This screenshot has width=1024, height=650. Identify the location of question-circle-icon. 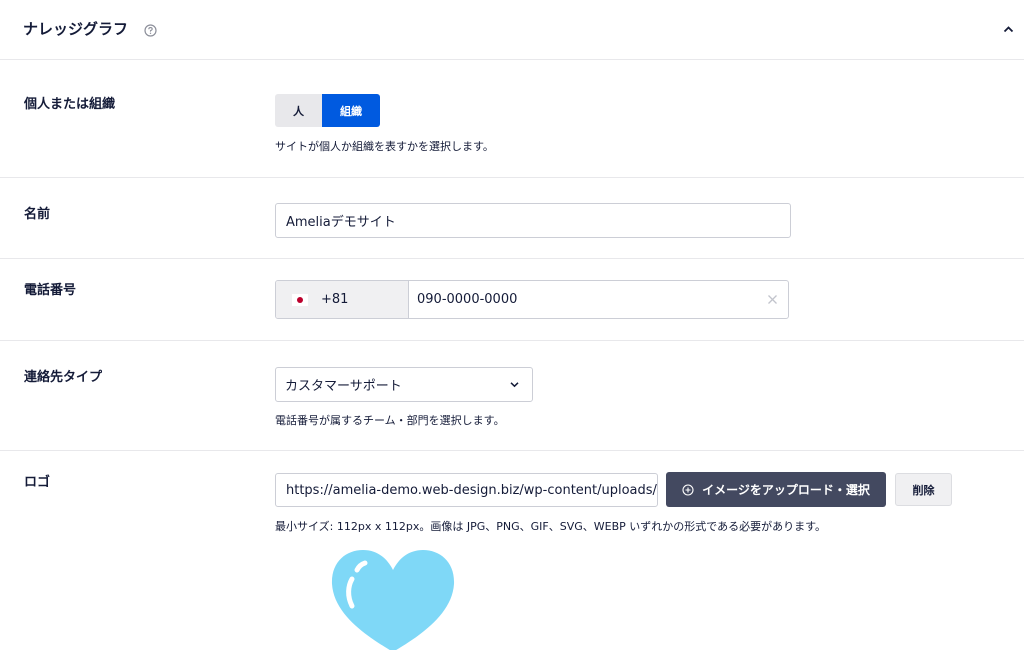
(150, 30).